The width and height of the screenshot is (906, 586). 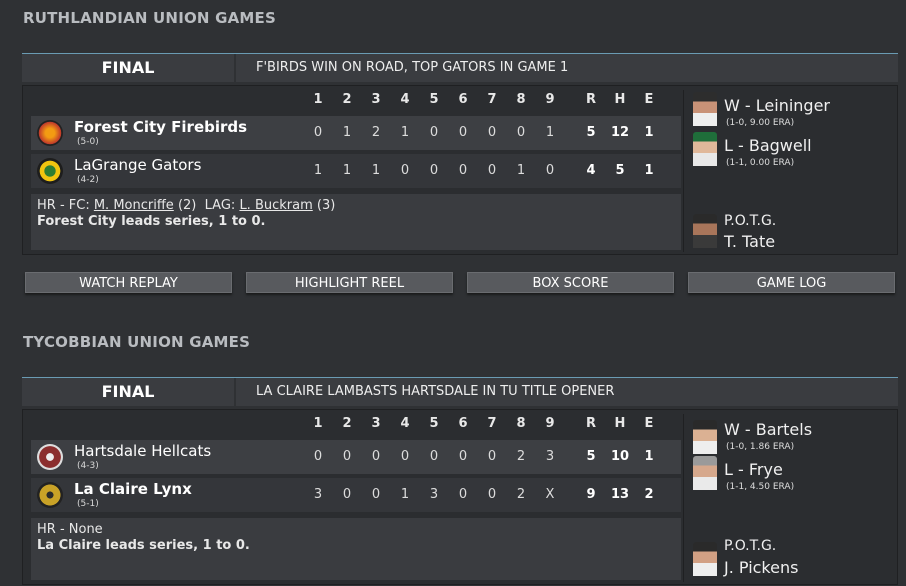 I want to click on watch-replay-button: WATCH REPLAY, so click(x=128, y=282).